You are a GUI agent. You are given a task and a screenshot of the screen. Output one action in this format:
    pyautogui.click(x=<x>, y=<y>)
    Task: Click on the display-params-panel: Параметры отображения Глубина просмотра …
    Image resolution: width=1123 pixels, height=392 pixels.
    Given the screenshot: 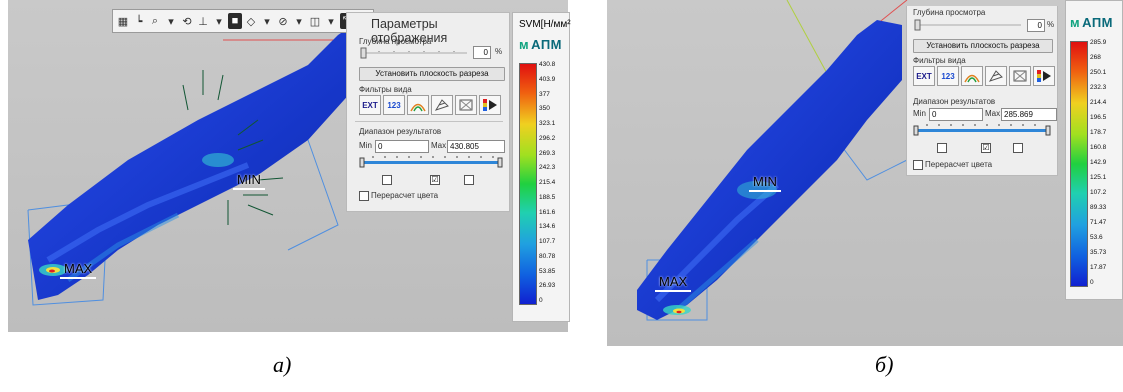 What is the action you would take?
    pyautogui.click(x=428, y=112)
    